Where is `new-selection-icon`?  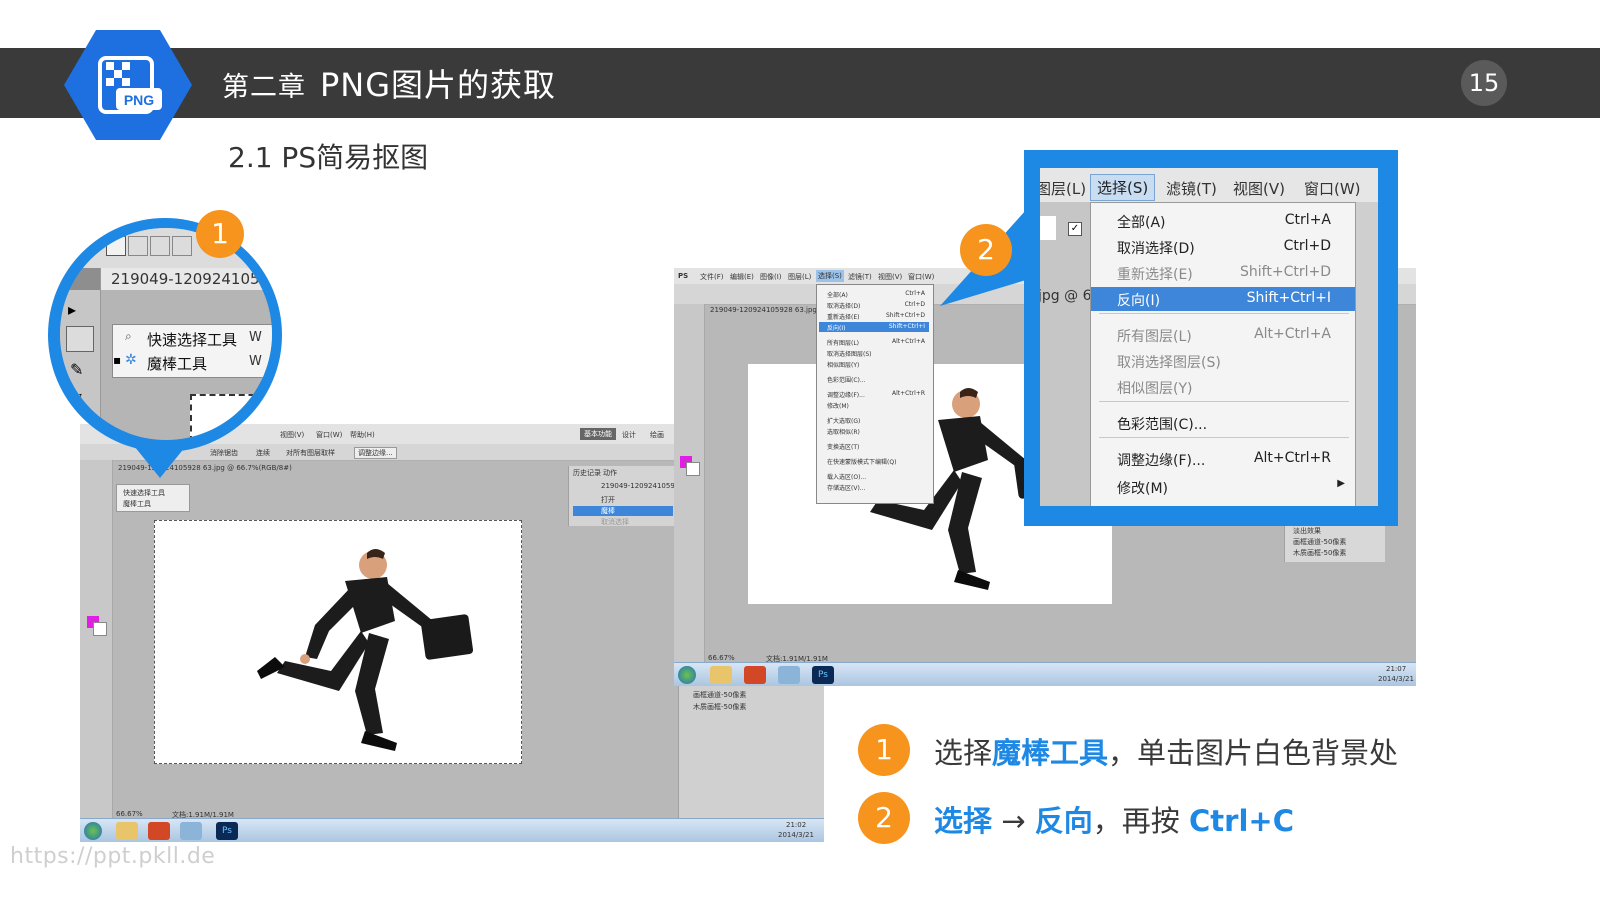 new-selection-icon is located at coordinates (116, 246).